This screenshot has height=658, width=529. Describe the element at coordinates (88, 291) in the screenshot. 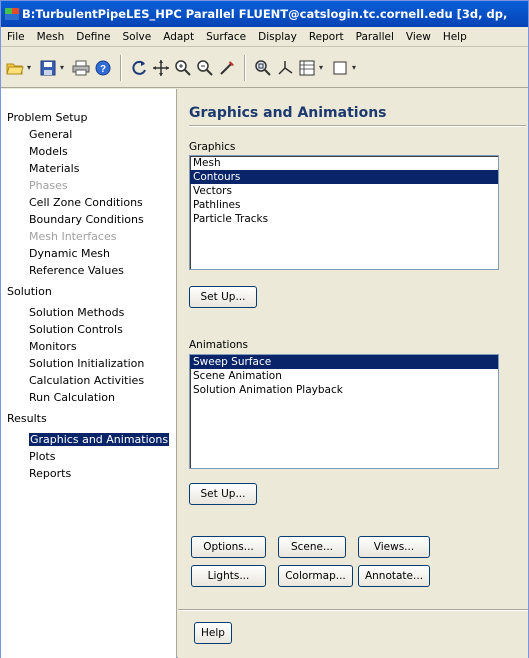

I see `tree-section-solution: Solution` at that location.